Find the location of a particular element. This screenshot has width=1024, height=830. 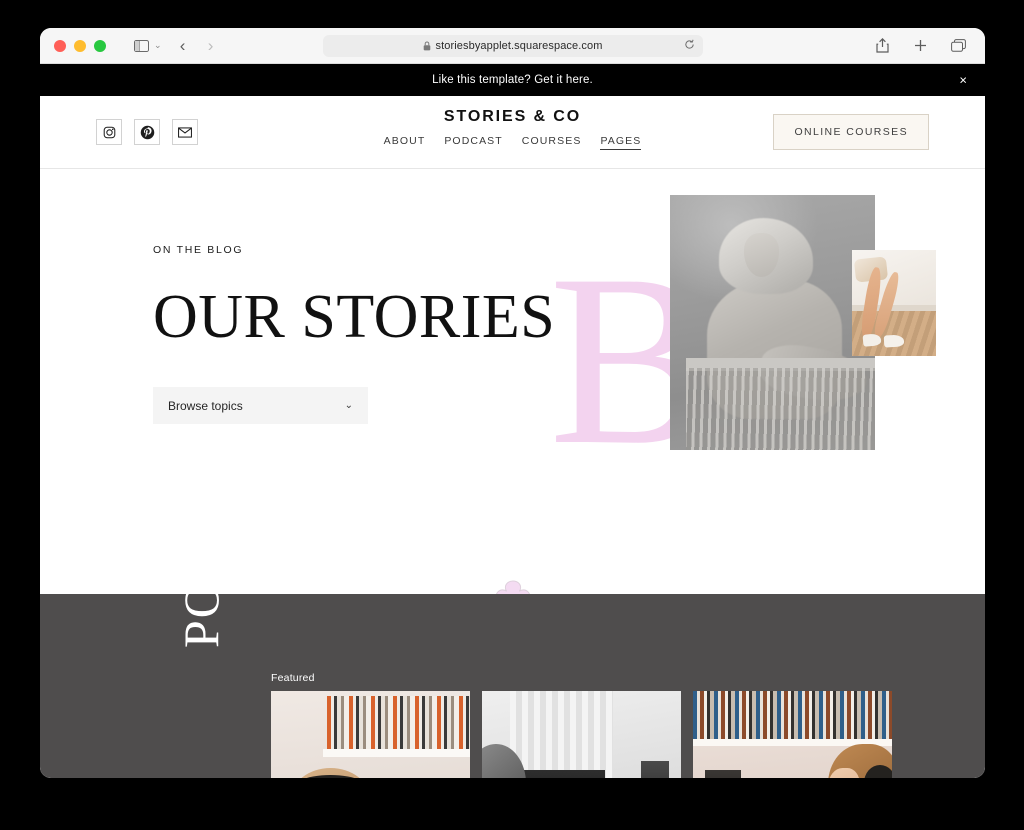

clover-divider-icon is located at coordinates (512, 587).